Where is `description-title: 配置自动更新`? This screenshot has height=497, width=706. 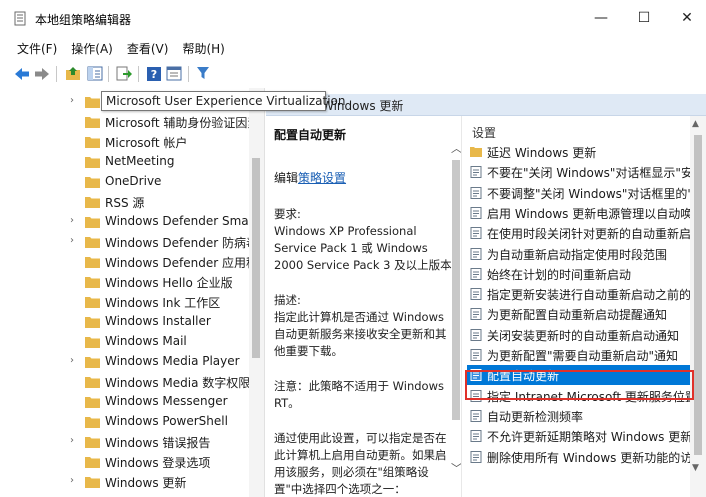
description-title: 配置自动更新 is located at coordinates (310, 135).